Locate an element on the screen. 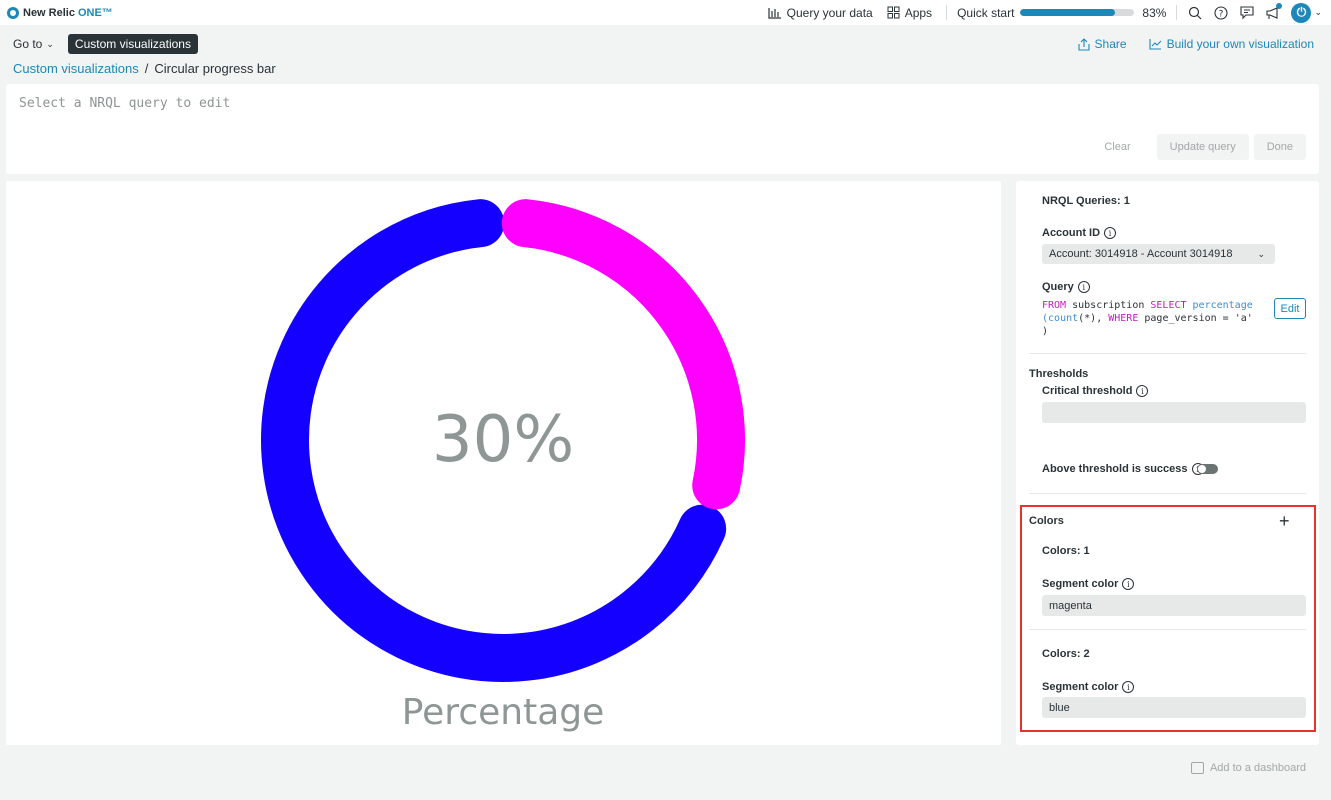 The height and width of the screenshot is (800, 1331). nrql-queries-count: NRQL Queries: 1 is located at coordinates (1086, 201).